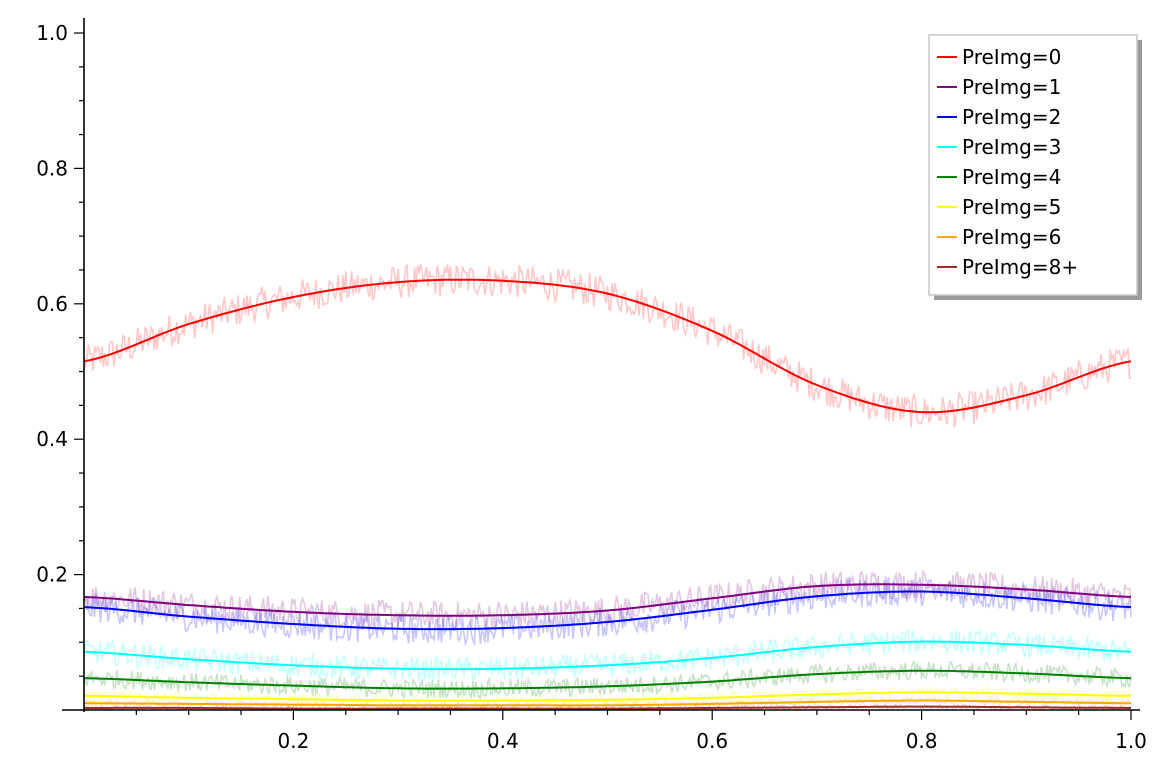 Image resolution: width=1173 pixels, height=778 pixels. I want to click on y-tick-label: 0.8, so click(52, 168).